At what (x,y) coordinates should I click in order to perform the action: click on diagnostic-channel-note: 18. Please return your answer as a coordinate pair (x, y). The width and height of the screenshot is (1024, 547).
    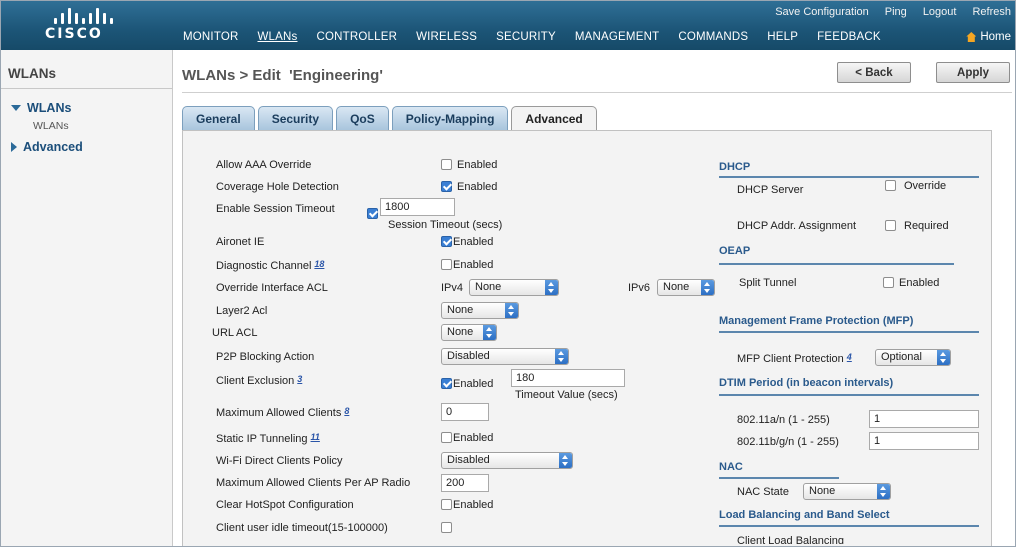
    Looking at the image, I should click on (319, 264).